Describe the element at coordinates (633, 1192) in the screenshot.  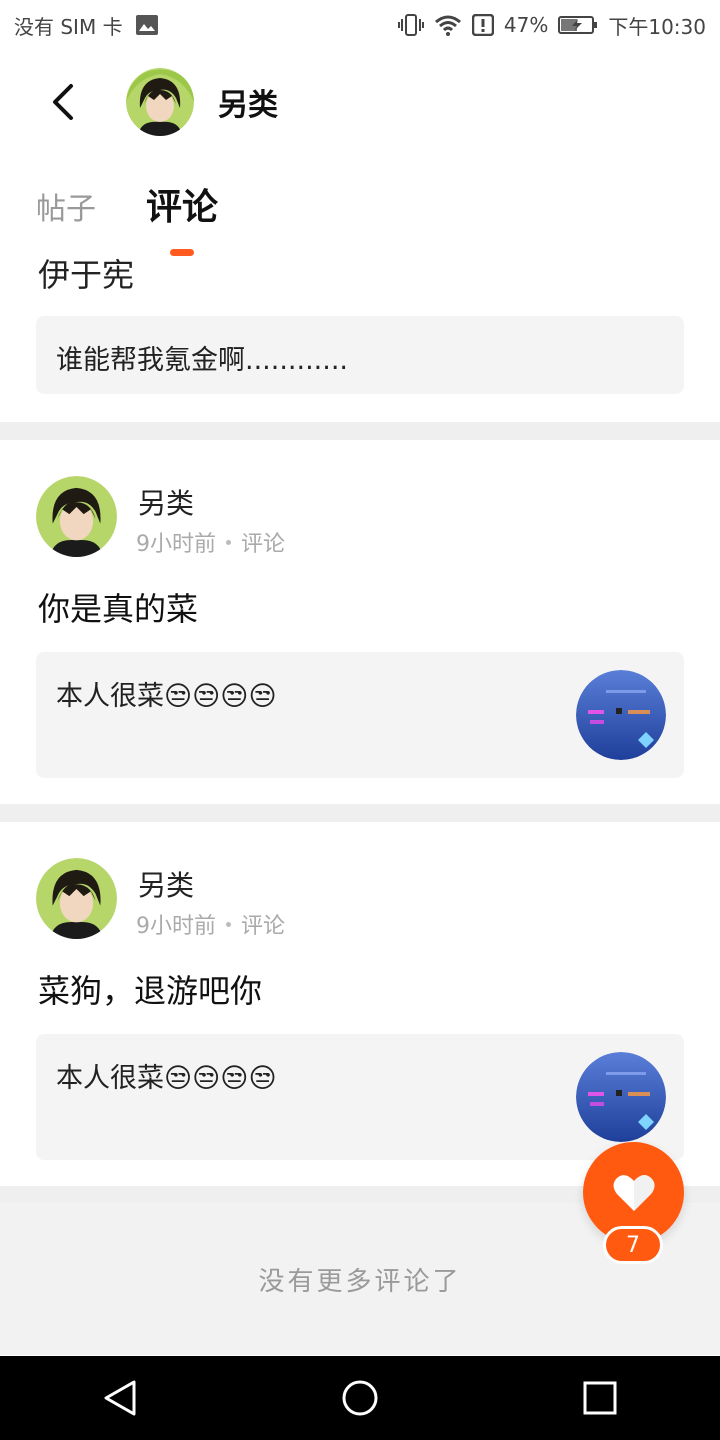
I see `heart-icon` at that location.